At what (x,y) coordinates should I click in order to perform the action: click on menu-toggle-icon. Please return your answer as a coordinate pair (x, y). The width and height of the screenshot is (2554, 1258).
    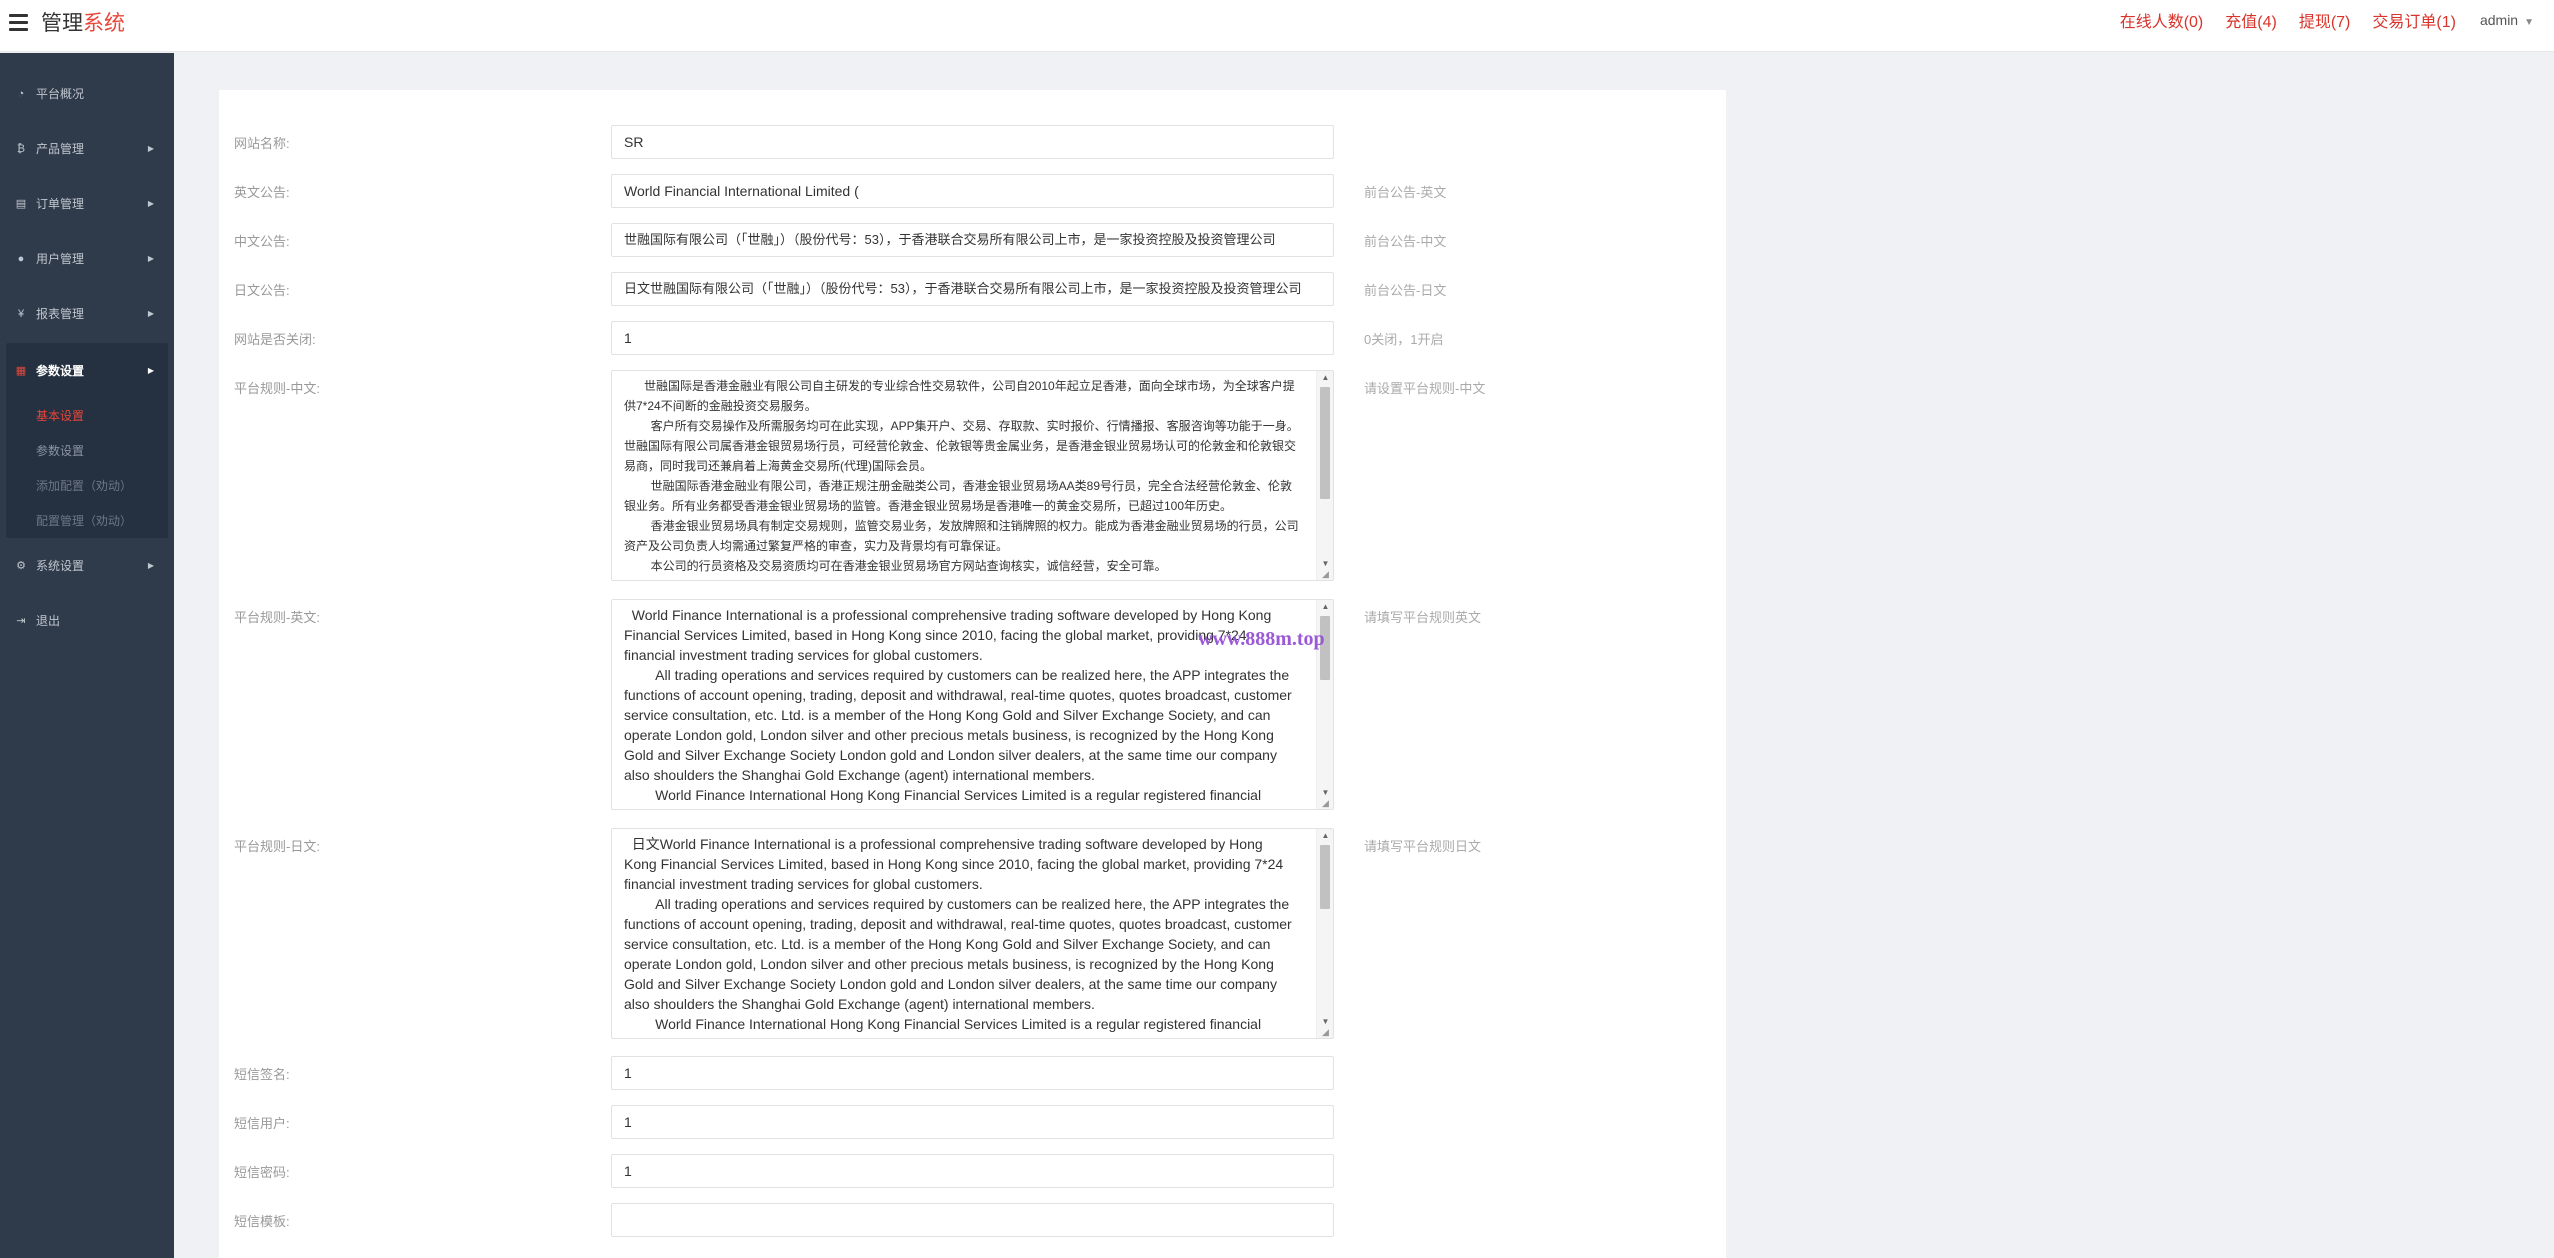
    Looking at the image, I should click on (18, 23).